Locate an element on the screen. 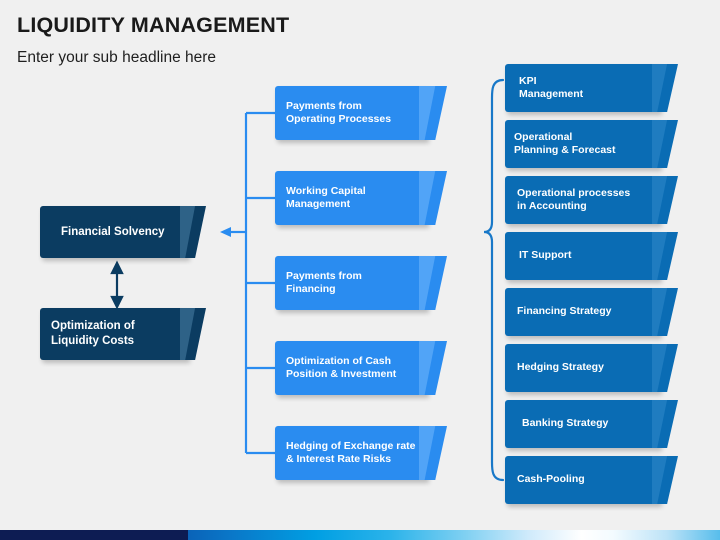 Image resolution: width=720 pixels, height=540 pixels. left-box-label: Financial Solvency is located at coordinates (113, 231).